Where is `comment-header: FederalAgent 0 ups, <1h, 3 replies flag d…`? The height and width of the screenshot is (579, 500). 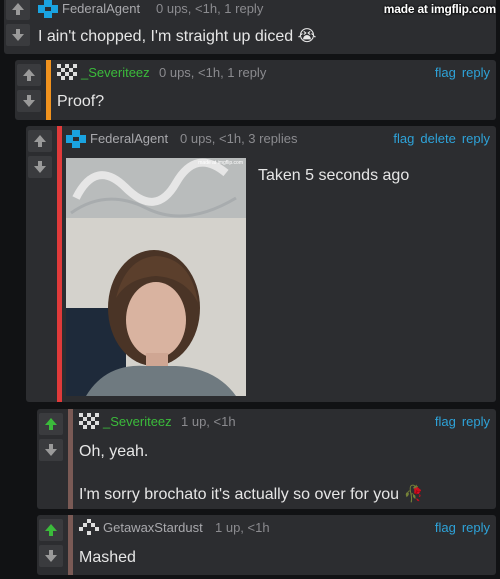 comment-header: FederalAgent 0 ups, <1h, 3 replies flag d… is located at coordinates (278, 139).